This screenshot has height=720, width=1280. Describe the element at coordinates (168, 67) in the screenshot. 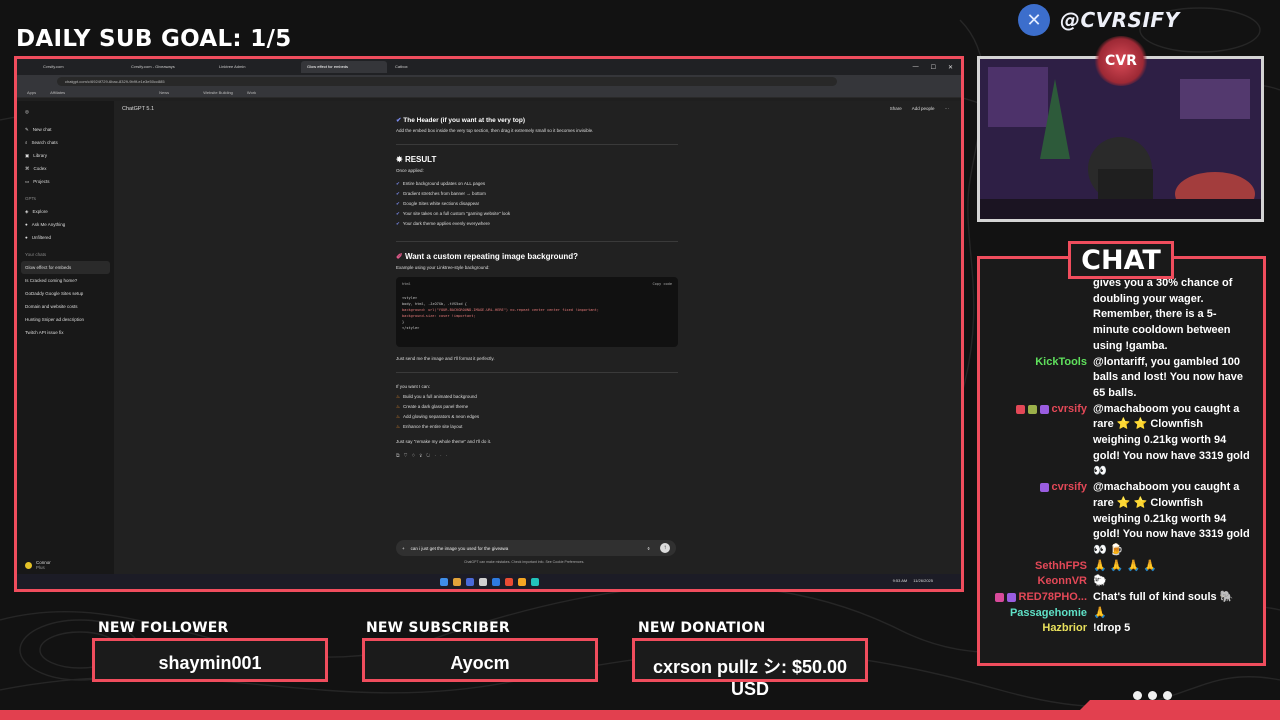

I see `browser-tab: Cvrsify.com - Giveaways` at that location.